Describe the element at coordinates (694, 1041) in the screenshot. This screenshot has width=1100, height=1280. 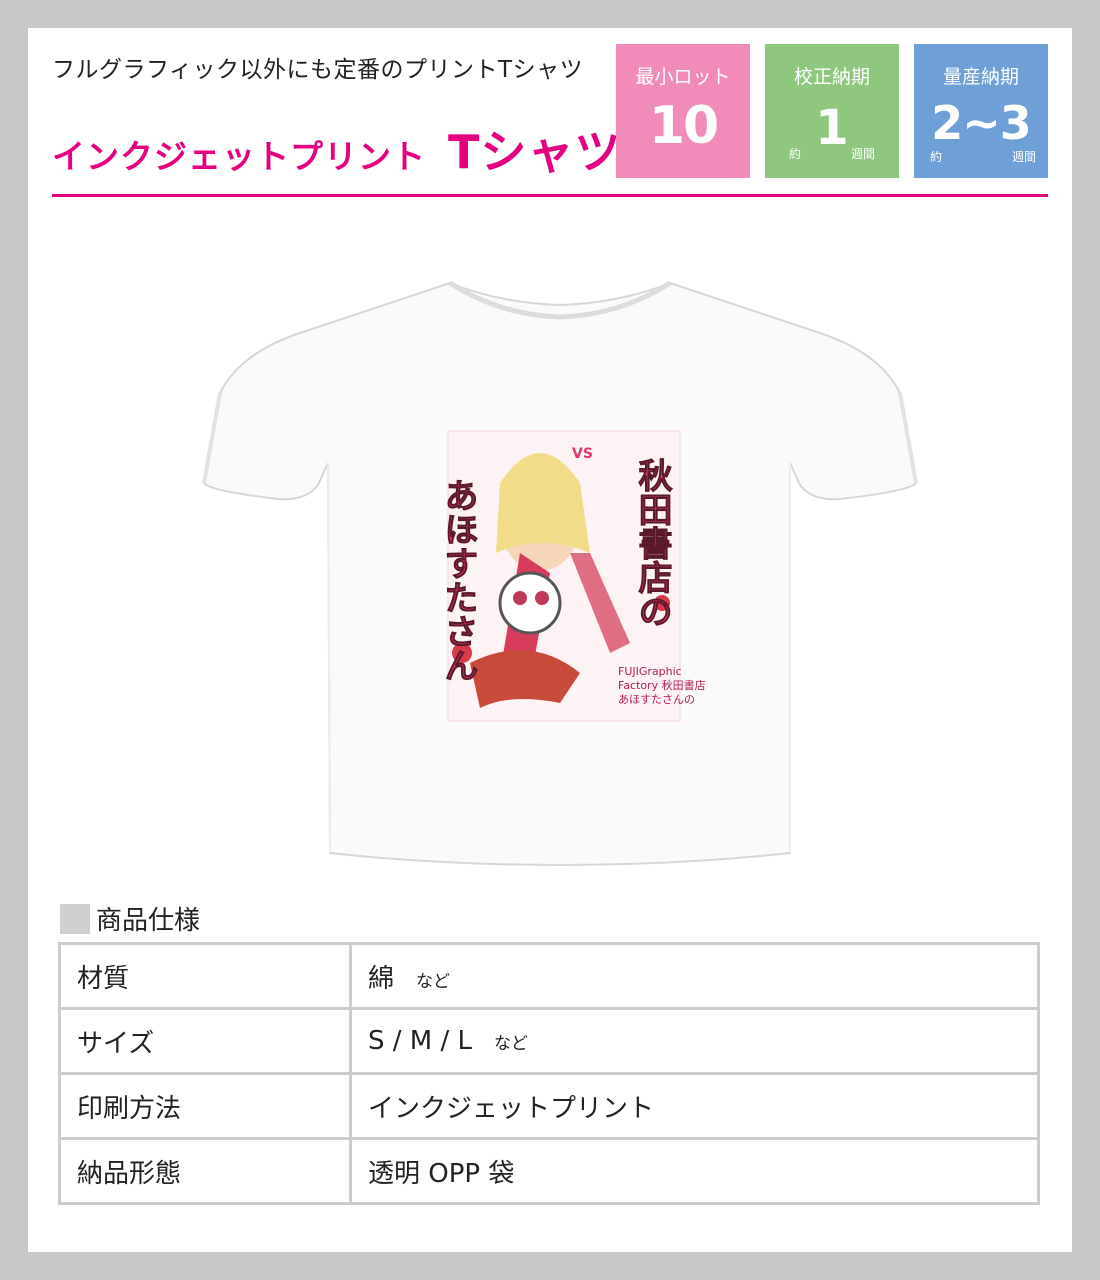
I see `spec-value: S / M / L など` at that location.